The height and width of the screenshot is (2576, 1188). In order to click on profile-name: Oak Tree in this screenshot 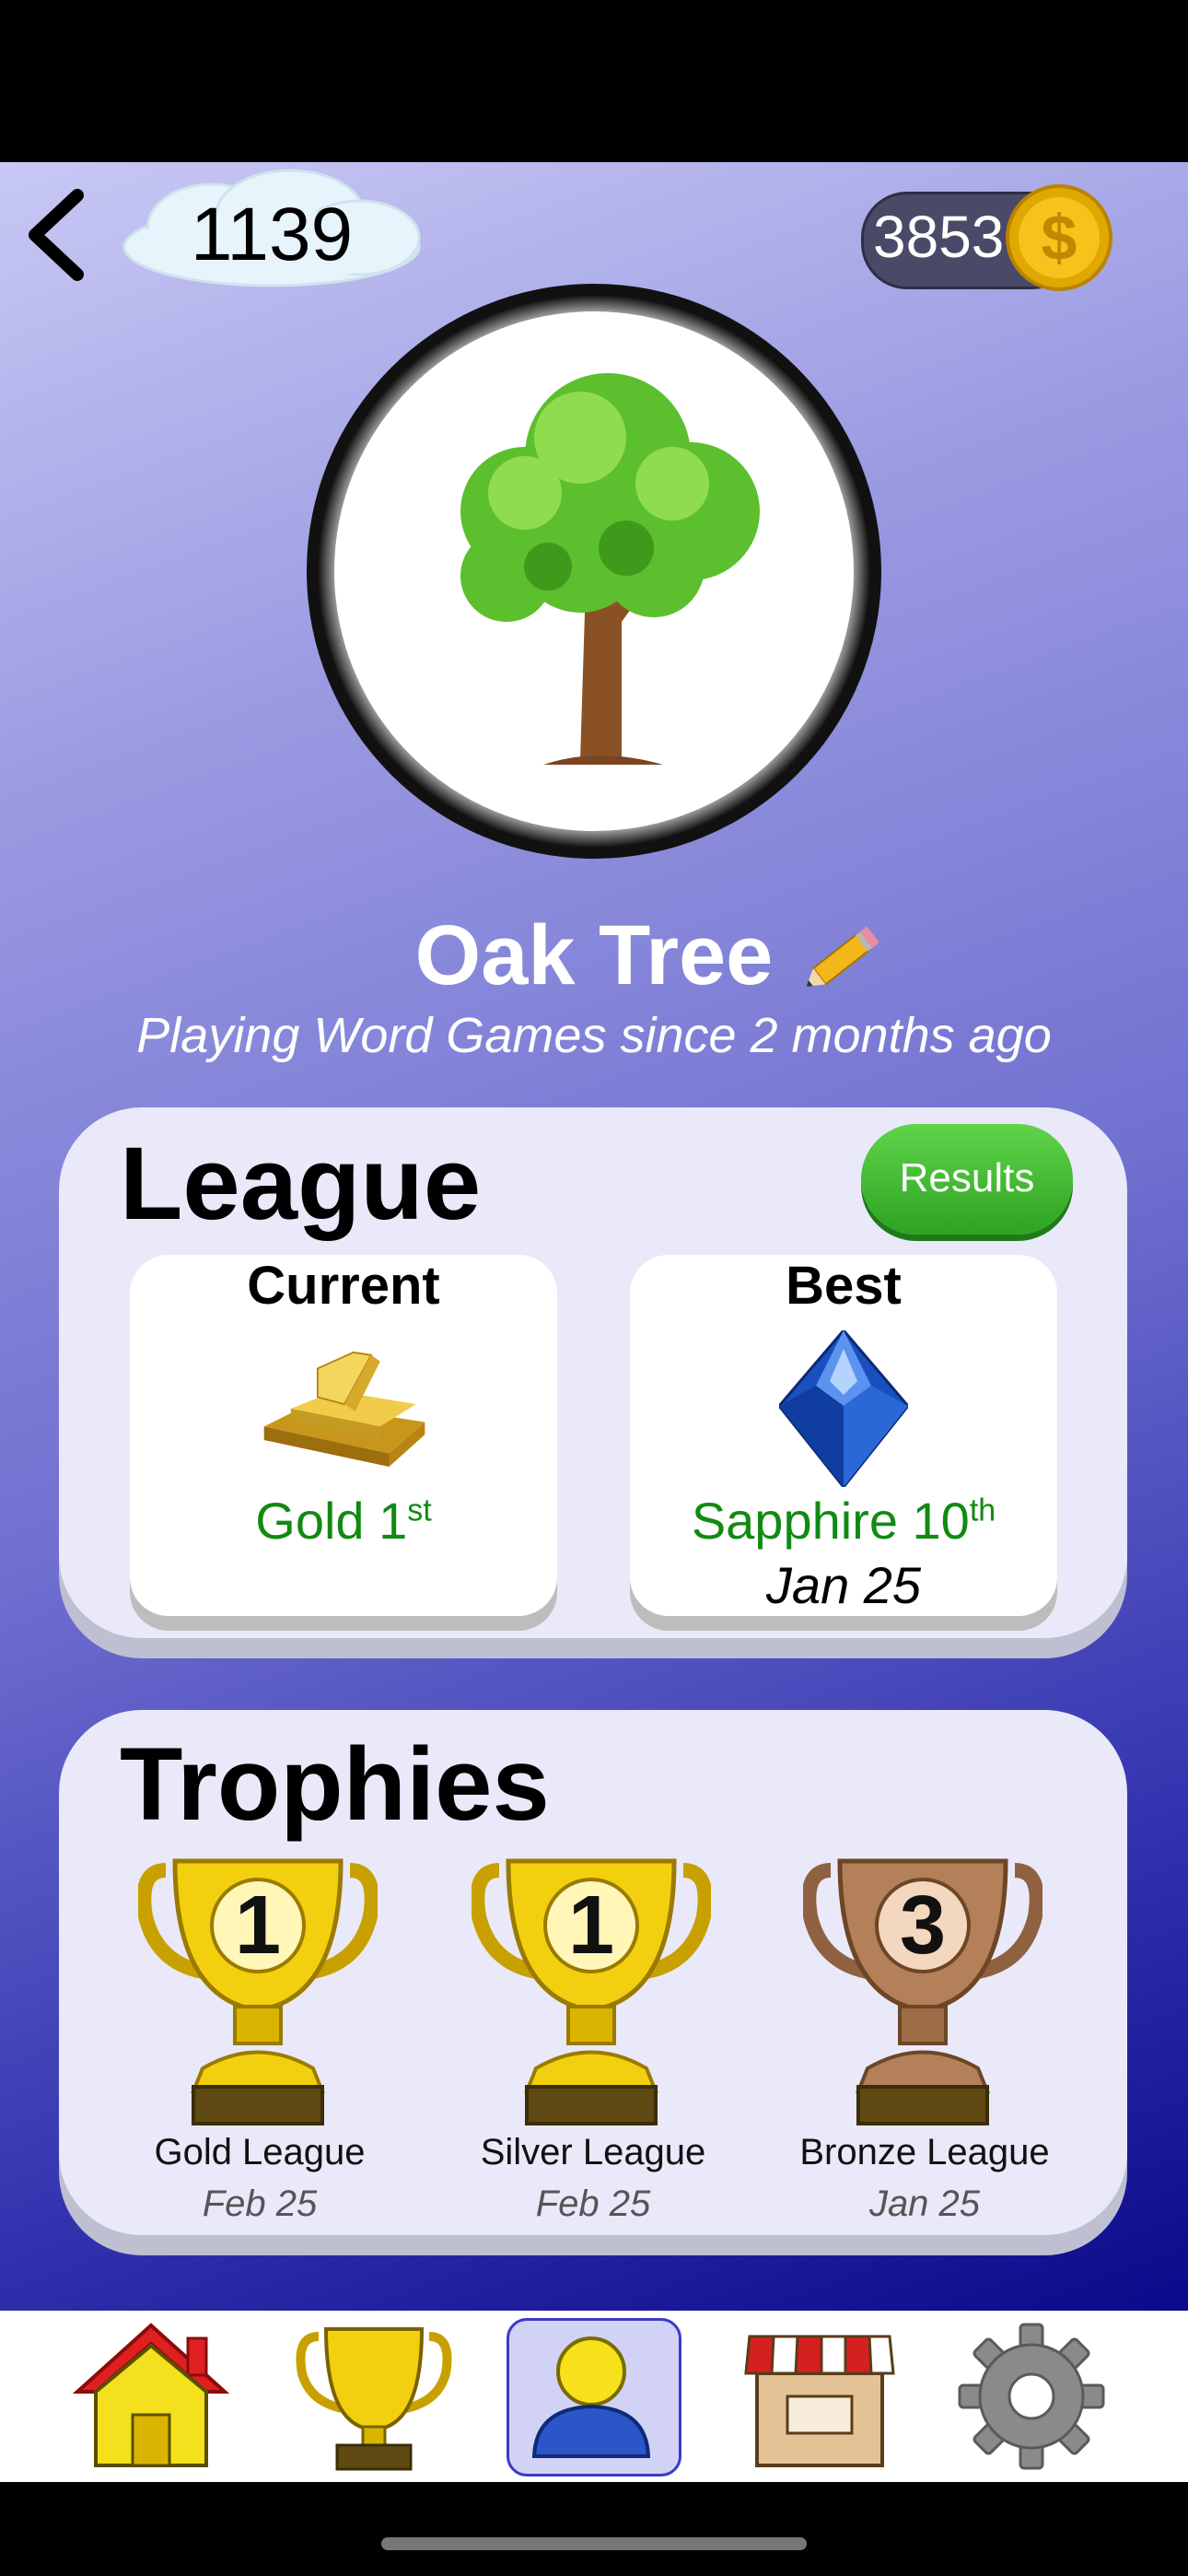, I will do `click(594, 955)`.